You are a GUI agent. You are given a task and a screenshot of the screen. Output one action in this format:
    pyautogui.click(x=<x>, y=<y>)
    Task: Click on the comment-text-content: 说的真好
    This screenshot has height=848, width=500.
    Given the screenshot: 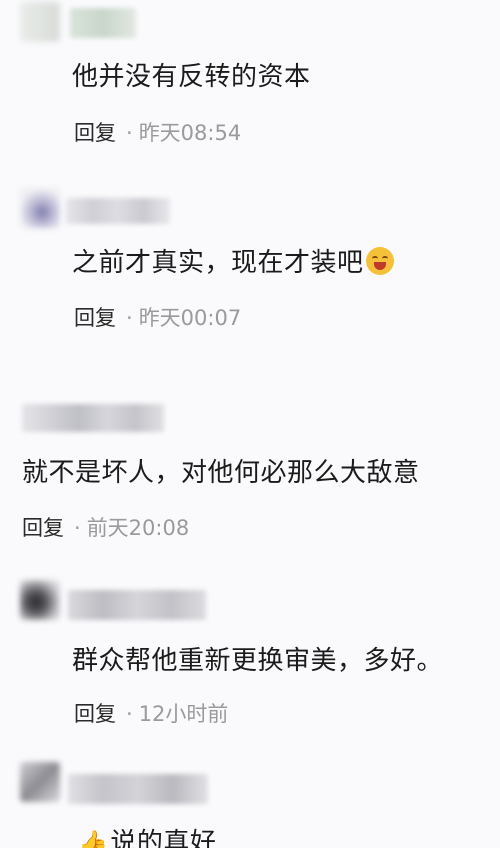 What is the action you would take?
    pyautogui.click(x=163, y=838)
    